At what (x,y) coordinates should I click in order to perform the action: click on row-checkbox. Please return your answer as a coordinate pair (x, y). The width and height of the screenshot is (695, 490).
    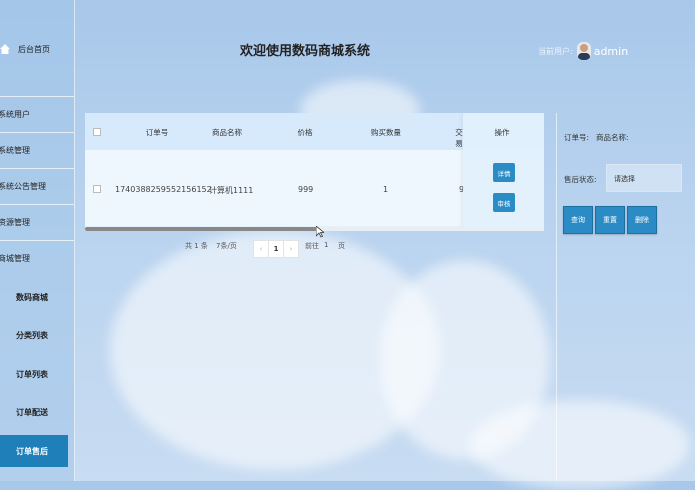
    Looking at the image, I should click on (97, 189).